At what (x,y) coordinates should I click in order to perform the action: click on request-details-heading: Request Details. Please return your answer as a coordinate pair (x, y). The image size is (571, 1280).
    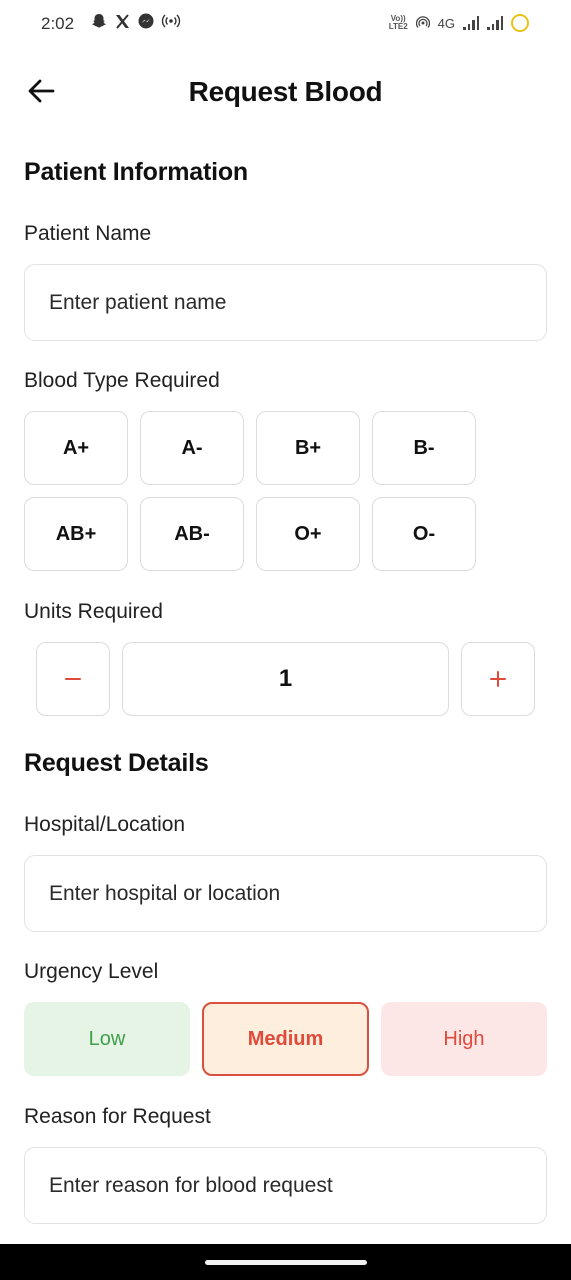
    Looking at the image, I should click on (116, 763).